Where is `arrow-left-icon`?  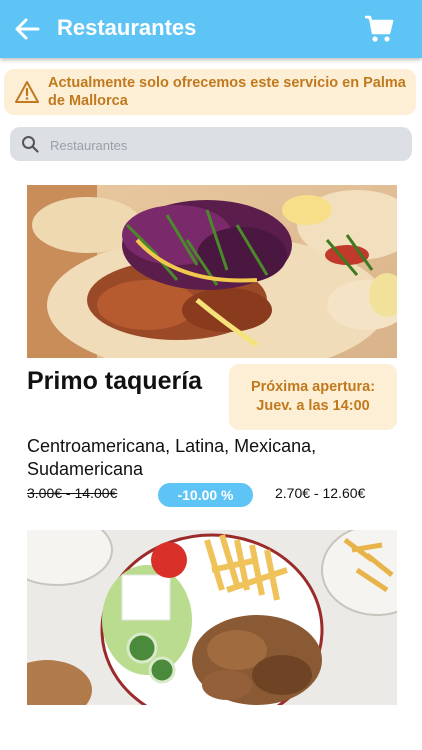 arrow-left-icon is located at coordinates (27, 29).